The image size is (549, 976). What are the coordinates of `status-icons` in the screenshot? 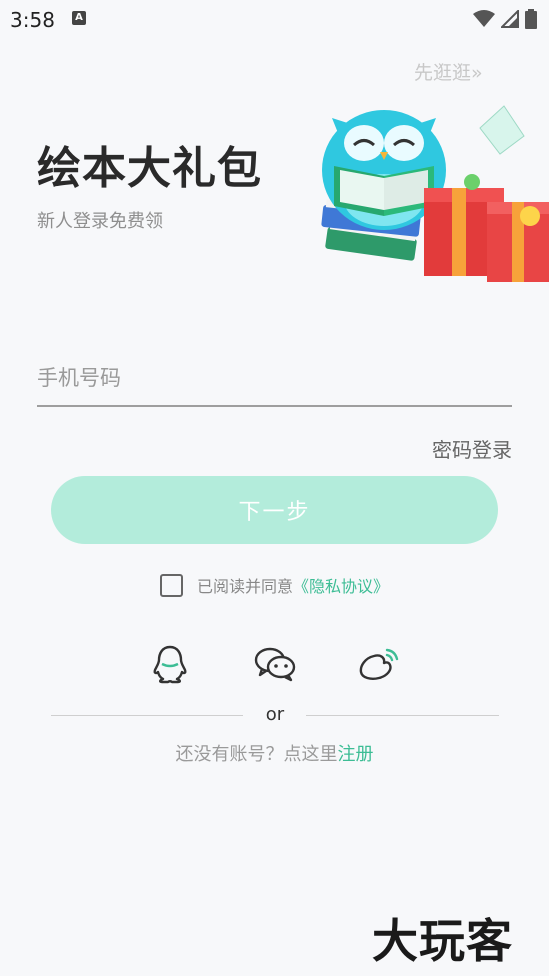 It's located at (505, 19).